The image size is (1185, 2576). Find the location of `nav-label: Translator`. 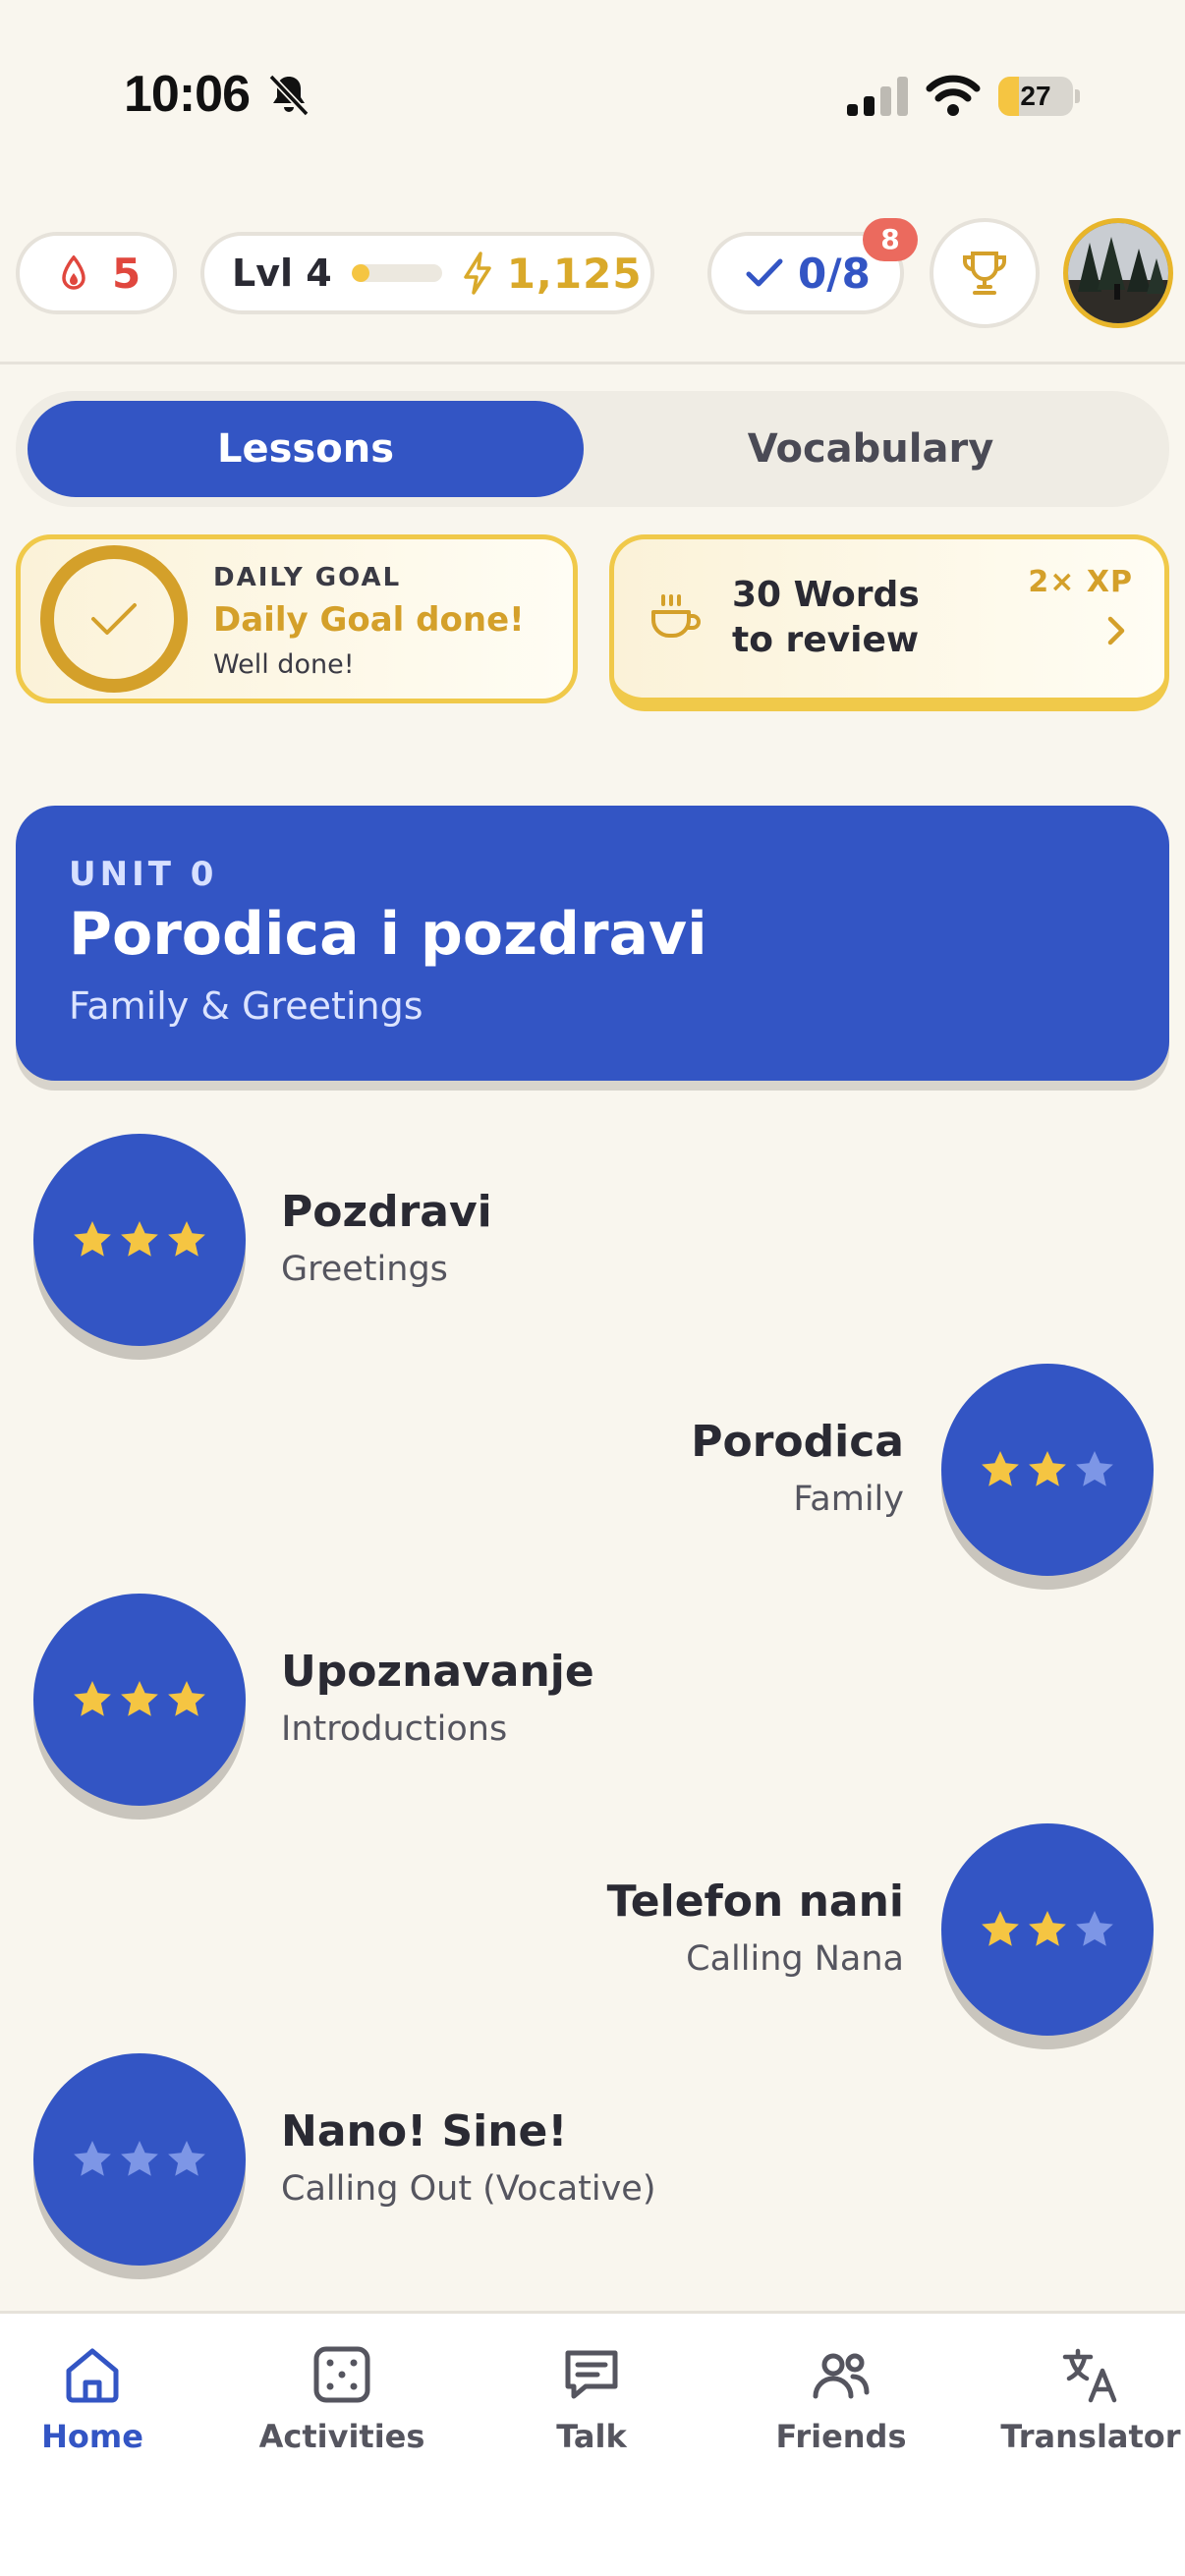

nav-label: Translator is located at coordinates (1091, 2436).